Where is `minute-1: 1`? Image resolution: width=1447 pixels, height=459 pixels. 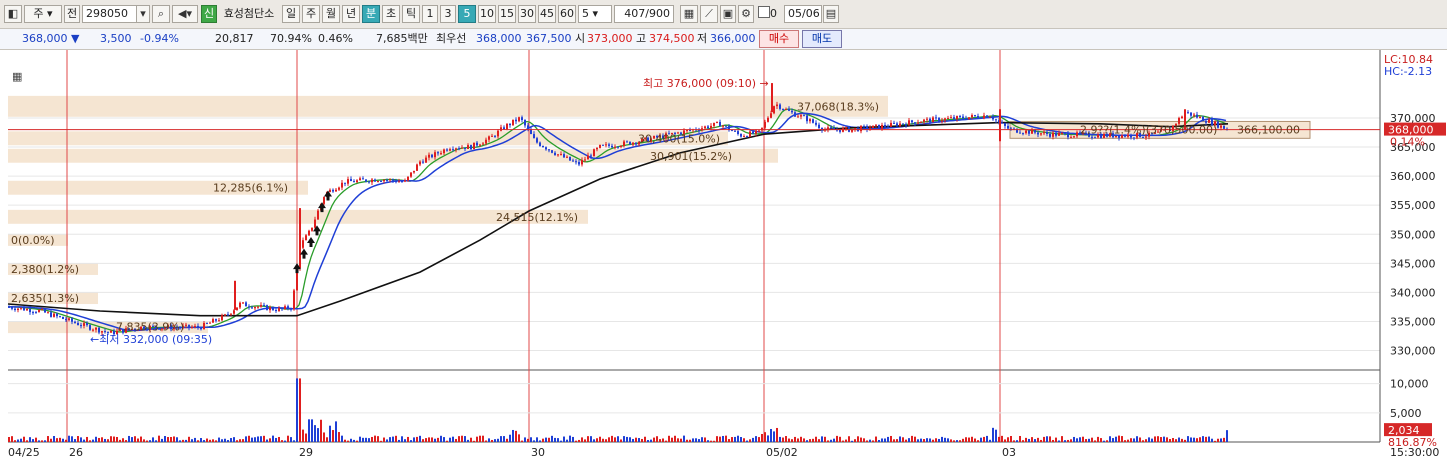 minute-1: 1 is located at coordinates (430, 14).